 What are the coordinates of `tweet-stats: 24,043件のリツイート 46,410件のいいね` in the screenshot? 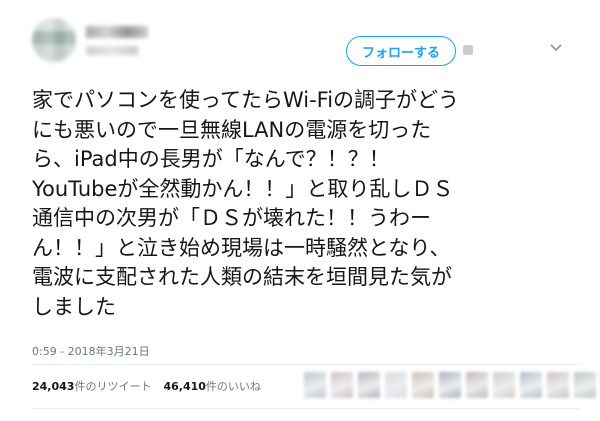 It's located at (146, 386).